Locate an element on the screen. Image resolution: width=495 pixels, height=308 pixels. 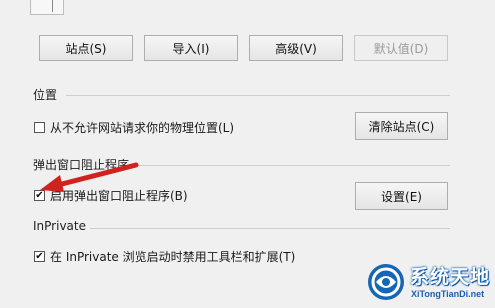
scroll-slider-remnant is located at coordinates (47, 7).